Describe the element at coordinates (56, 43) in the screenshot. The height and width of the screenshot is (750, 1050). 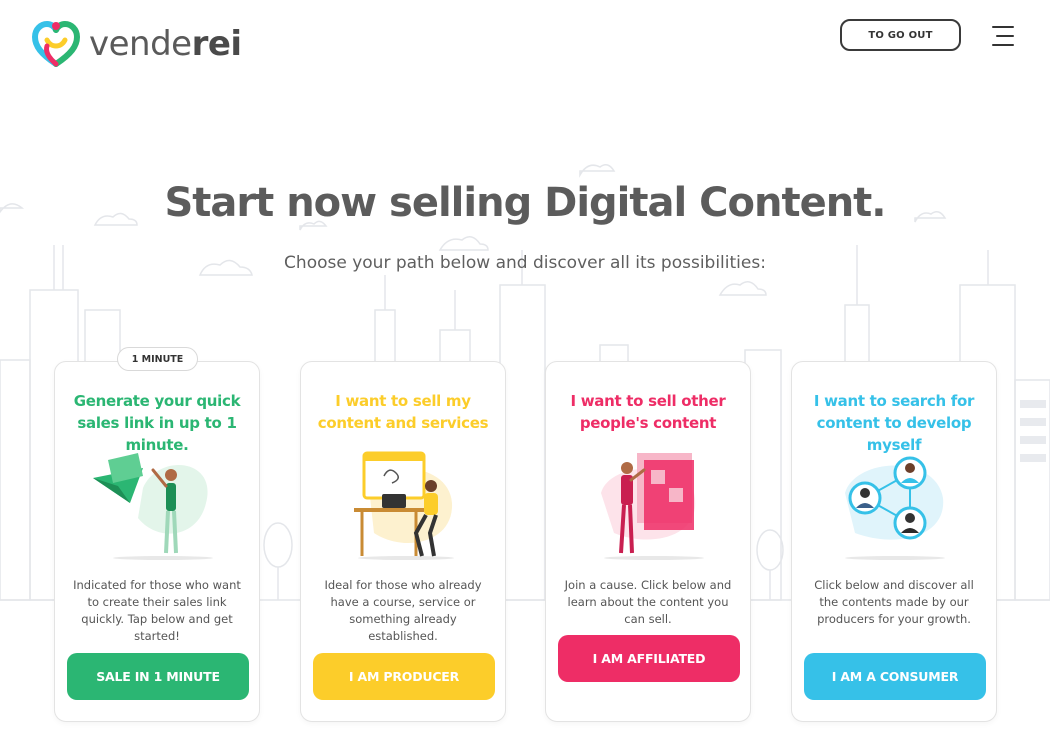
I see `heart-logo-icon` at that location.